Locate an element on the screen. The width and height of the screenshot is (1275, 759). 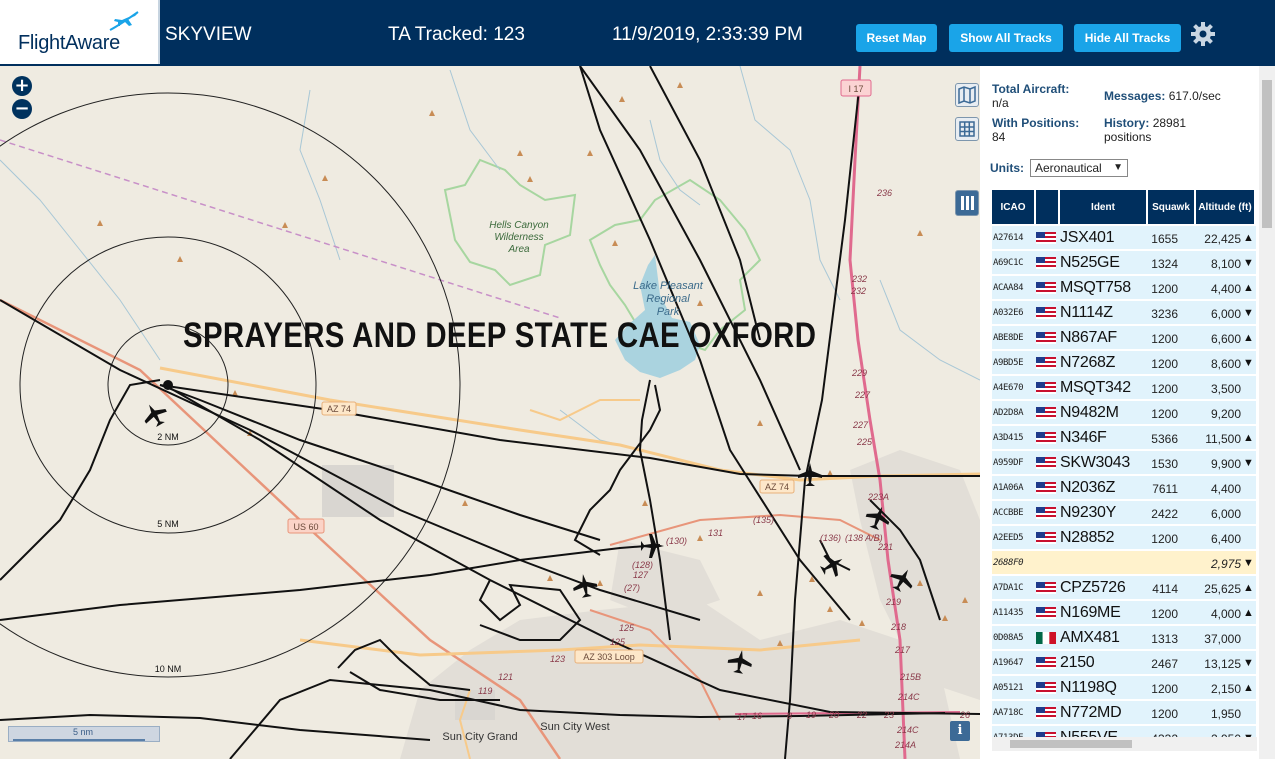
zoom-out-button: − is located at coordinates (22, 109).